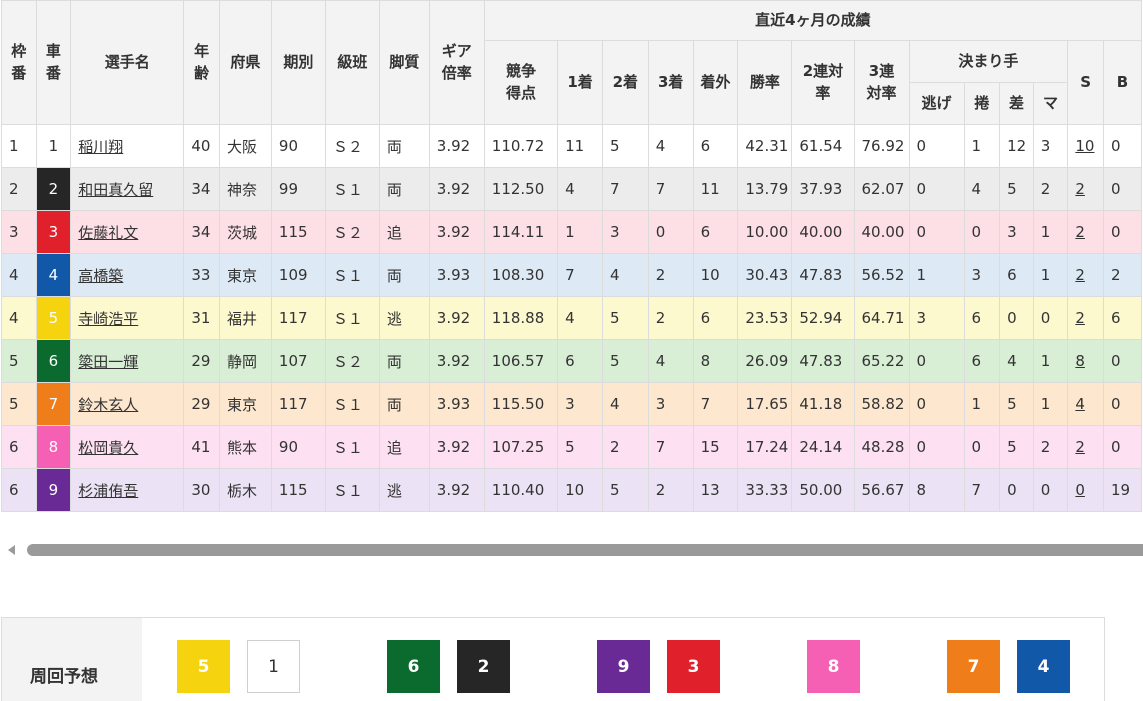  Describe the element at coordinates (585, 550) in the screenshot. I see `scrollbar-thumb` at that location.